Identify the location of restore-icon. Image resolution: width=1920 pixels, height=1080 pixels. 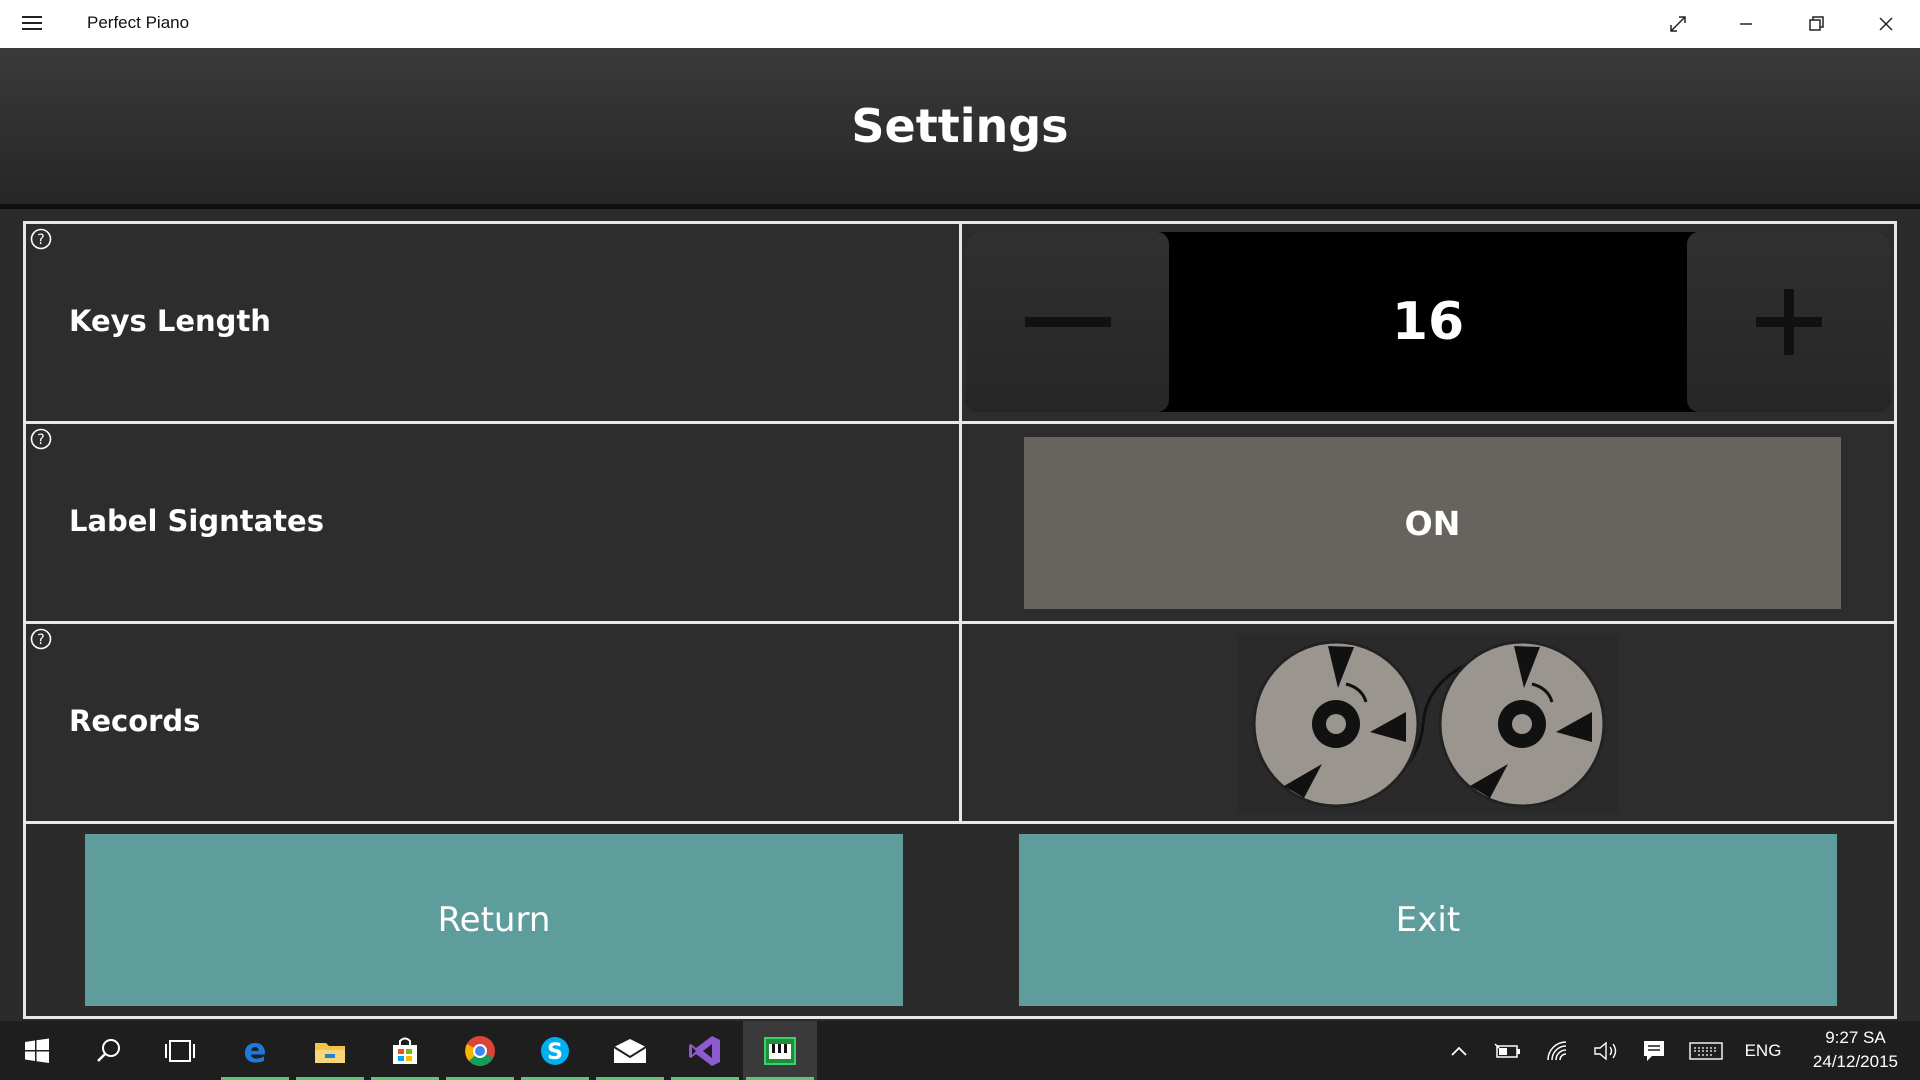
(1816, 24).